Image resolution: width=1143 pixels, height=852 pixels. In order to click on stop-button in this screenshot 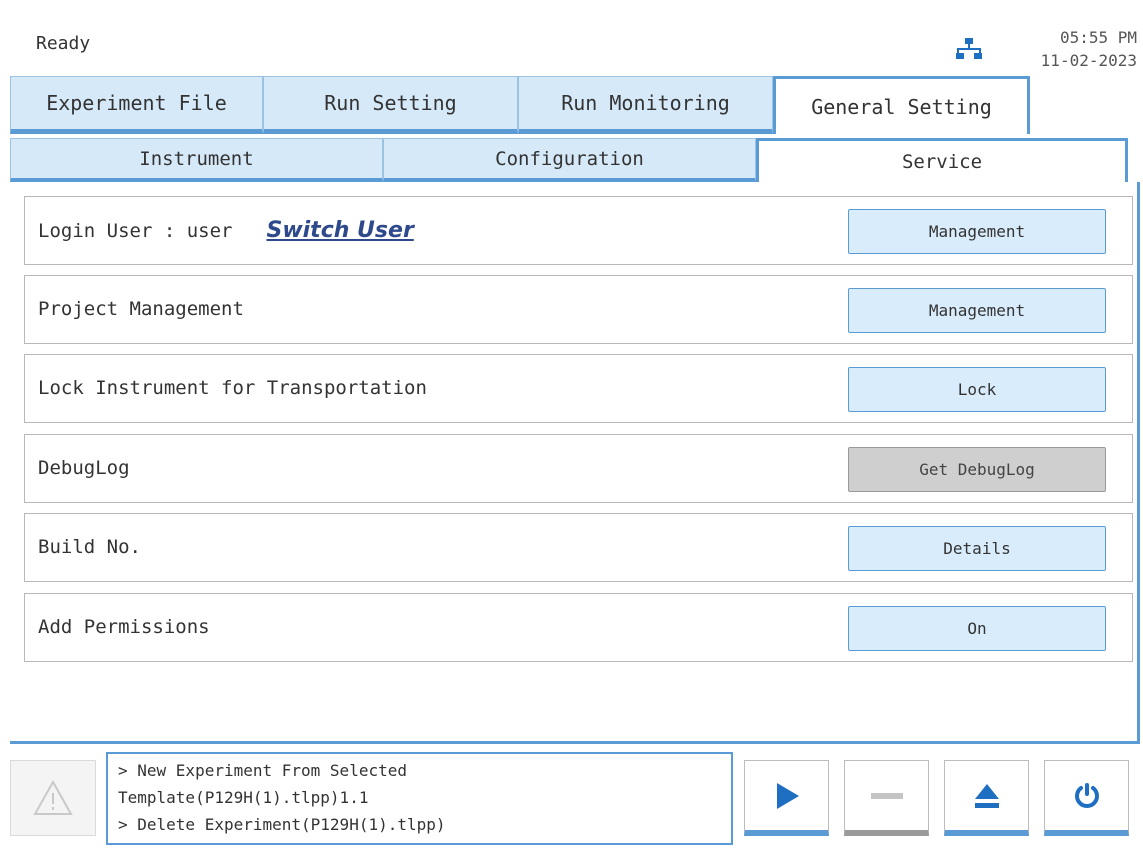, I will do `click(886, 798)`.